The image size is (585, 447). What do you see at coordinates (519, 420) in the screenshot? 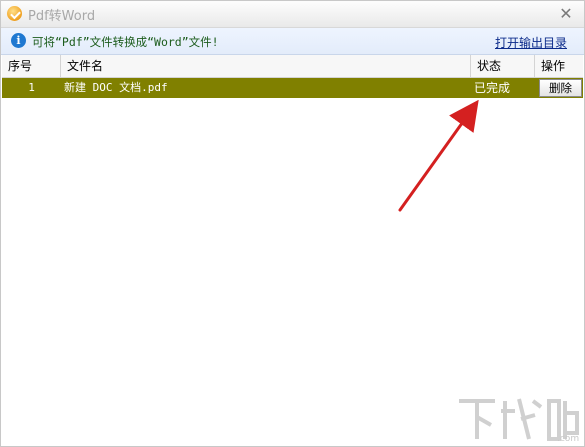
I see `watermark-logo: .com` at bounding box center [519, 420].